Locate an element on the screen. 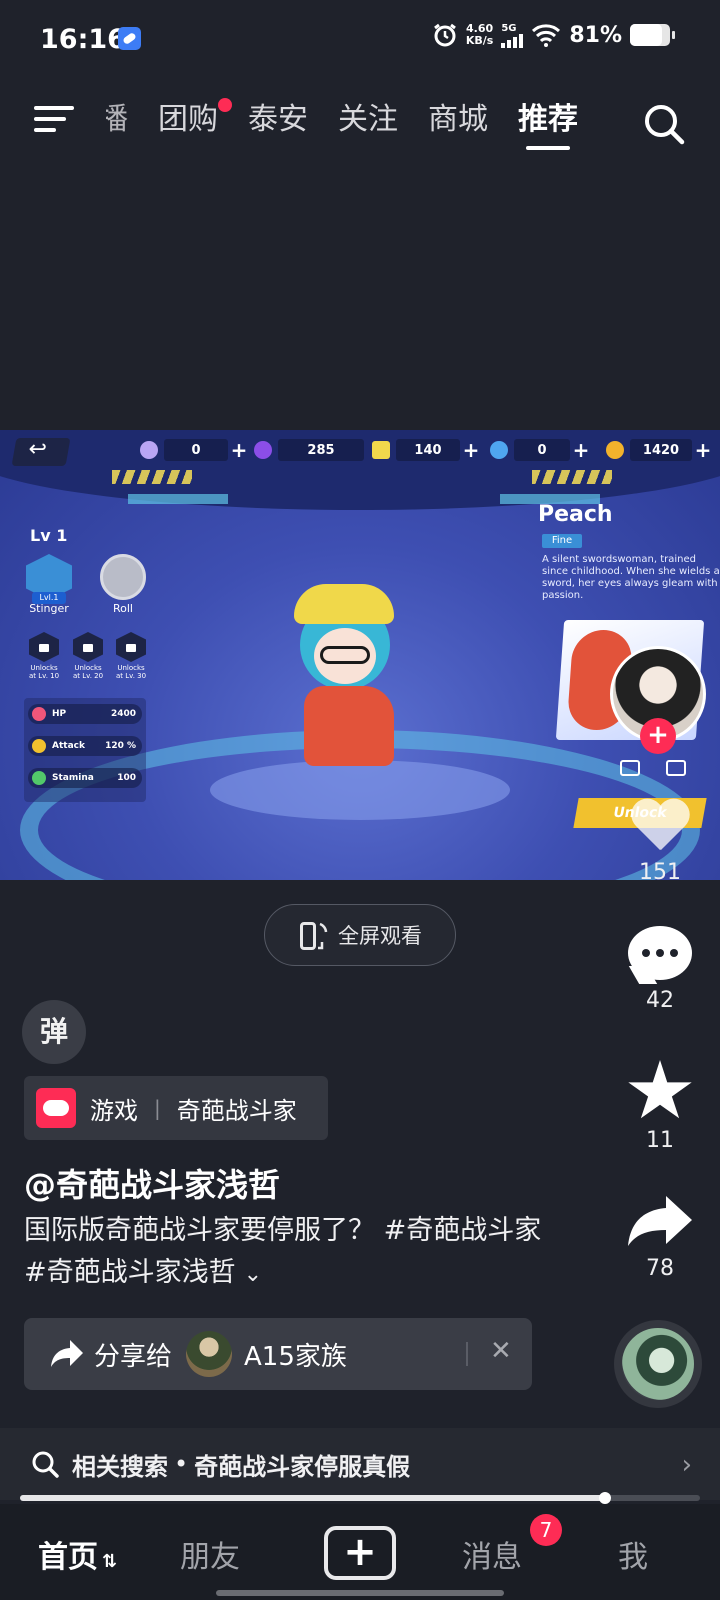  tab-home: 首页 ⇅ is located at coordinates (77, 1554).